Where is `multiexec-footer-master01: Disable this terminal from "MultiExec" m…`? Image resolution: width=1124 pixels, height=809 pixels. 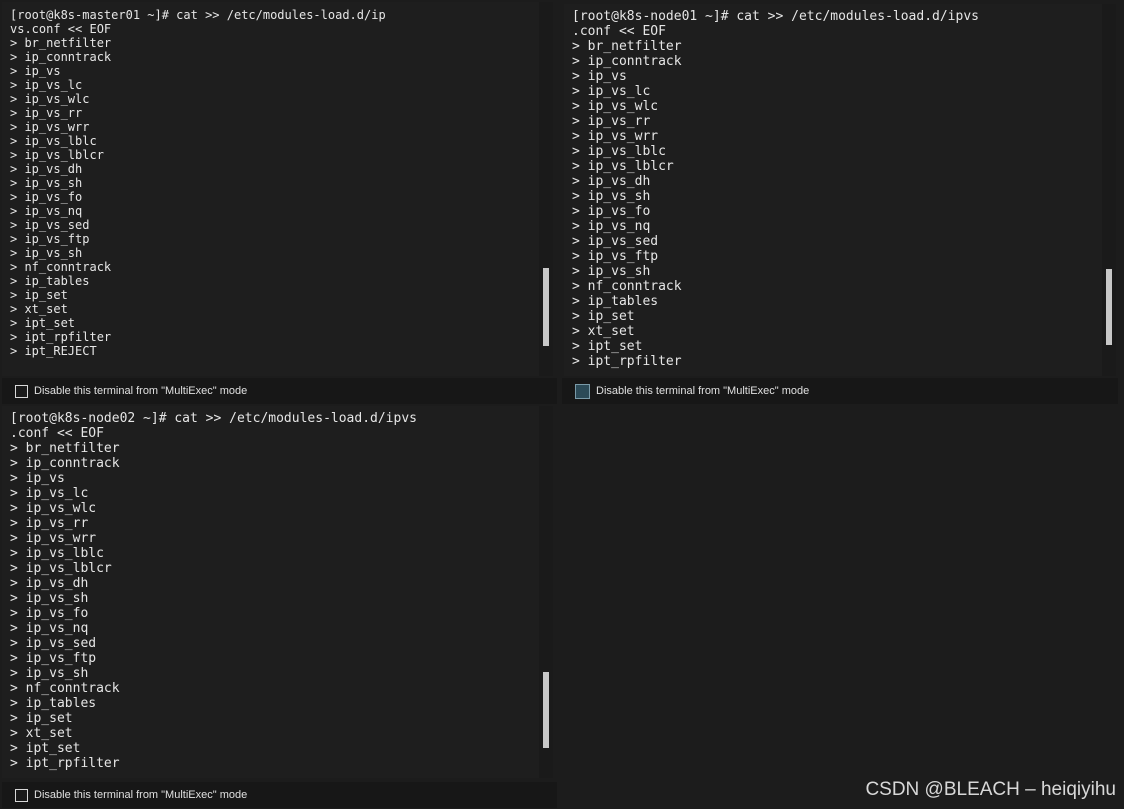
multiexec-footer-master01: Disable this terminal from "MultiExec" m… is located at coordinates (279, 391).